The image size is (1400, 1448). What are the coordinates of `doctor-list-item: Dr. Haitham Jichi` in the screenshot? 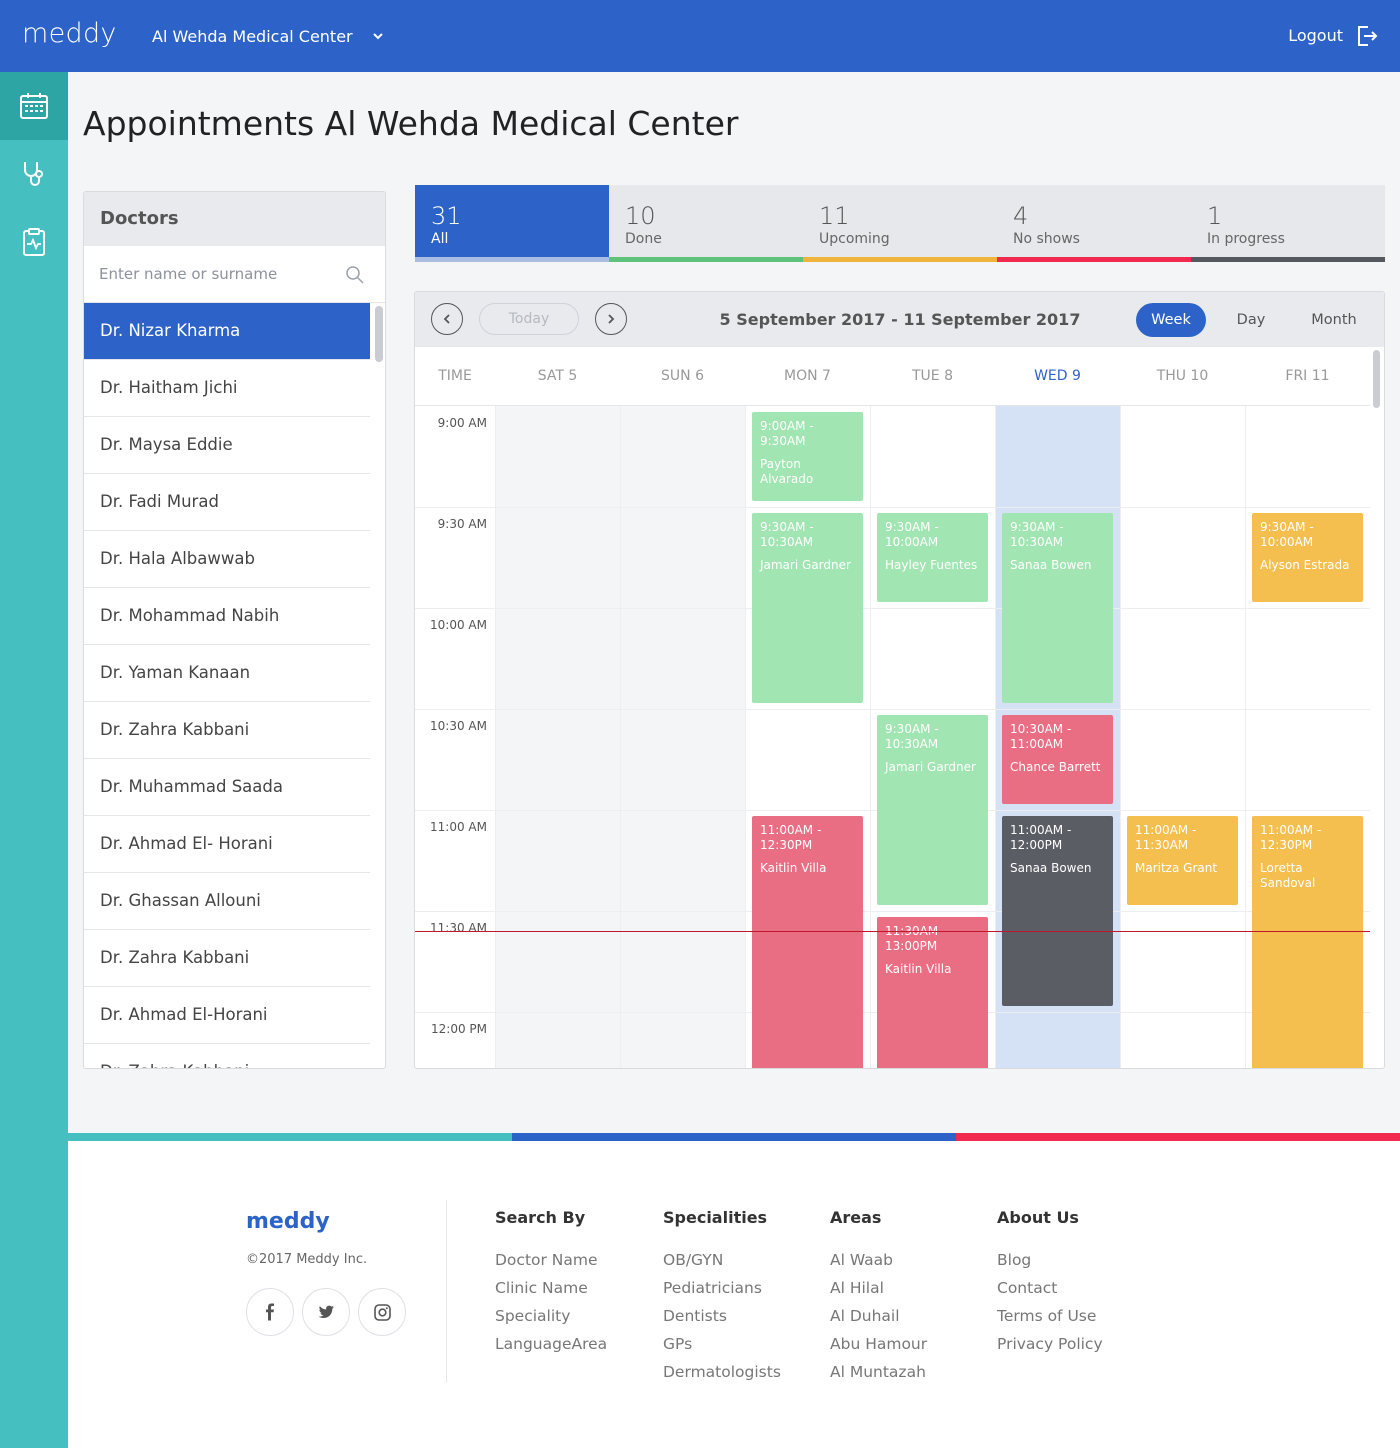 It's located at (227, 388).